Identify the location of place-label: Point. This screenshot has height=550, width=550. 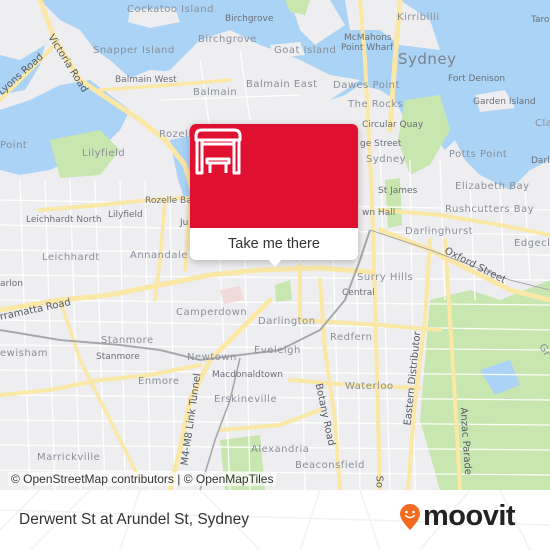
(14, 145).